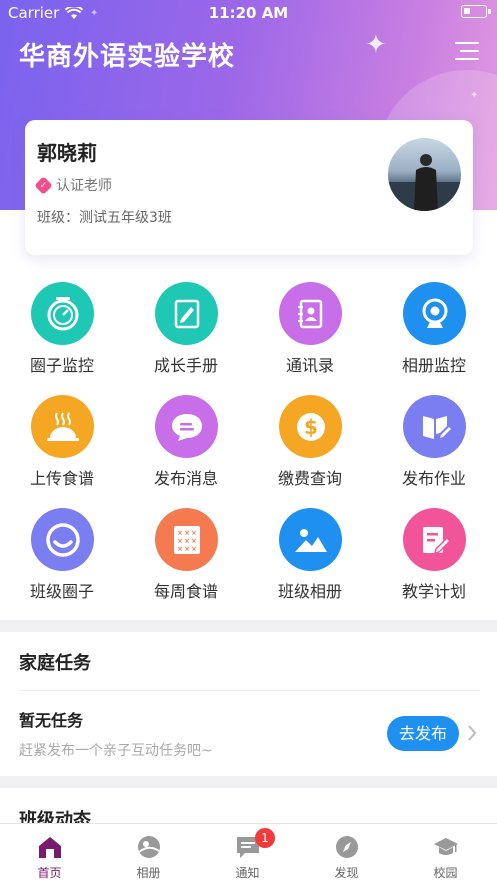  Describe the element at coordinates (434, 563) in the screenshot. I see `feature-teaching-plan: 教学计划` at that location.